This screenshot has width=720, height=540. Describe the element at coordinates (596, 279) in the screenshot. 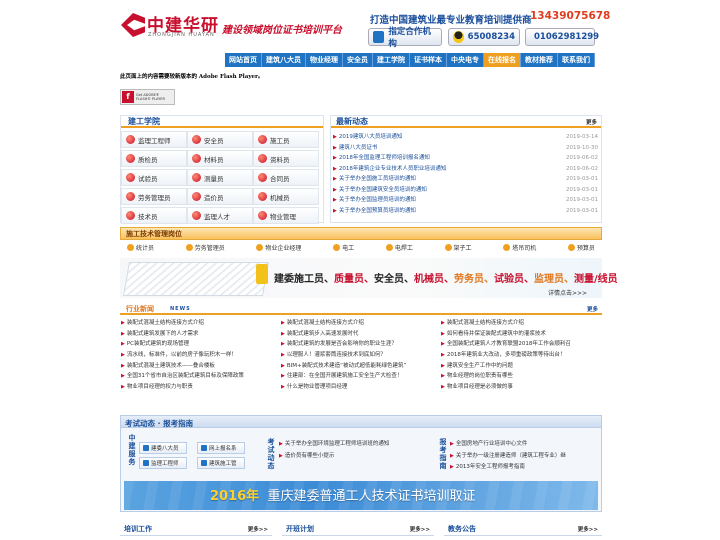

I see `tech-banner-word: 测量/线员` at that location.